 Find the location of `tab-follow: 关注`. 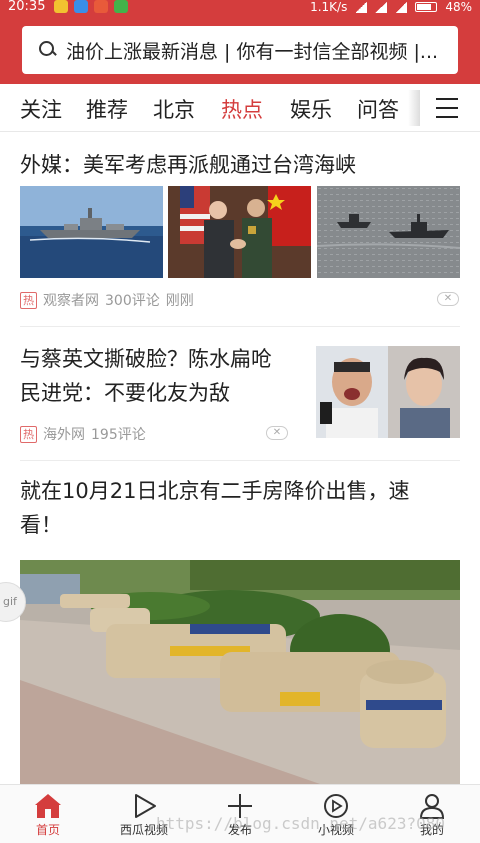

tab-follow: 关注 is located at coordinates (41, 109).